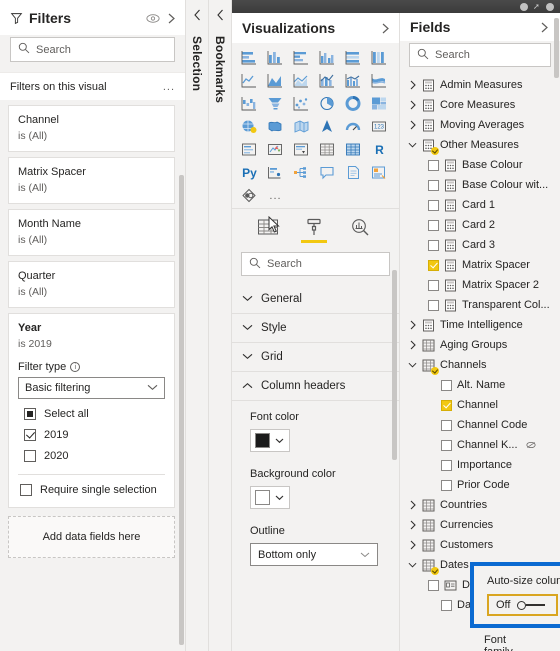 The image size is (560, 651). What do you see at coordinates (249, 103) in the screenshot?
I see `waterfall-chart-icon` at bounding box center [249, 103].